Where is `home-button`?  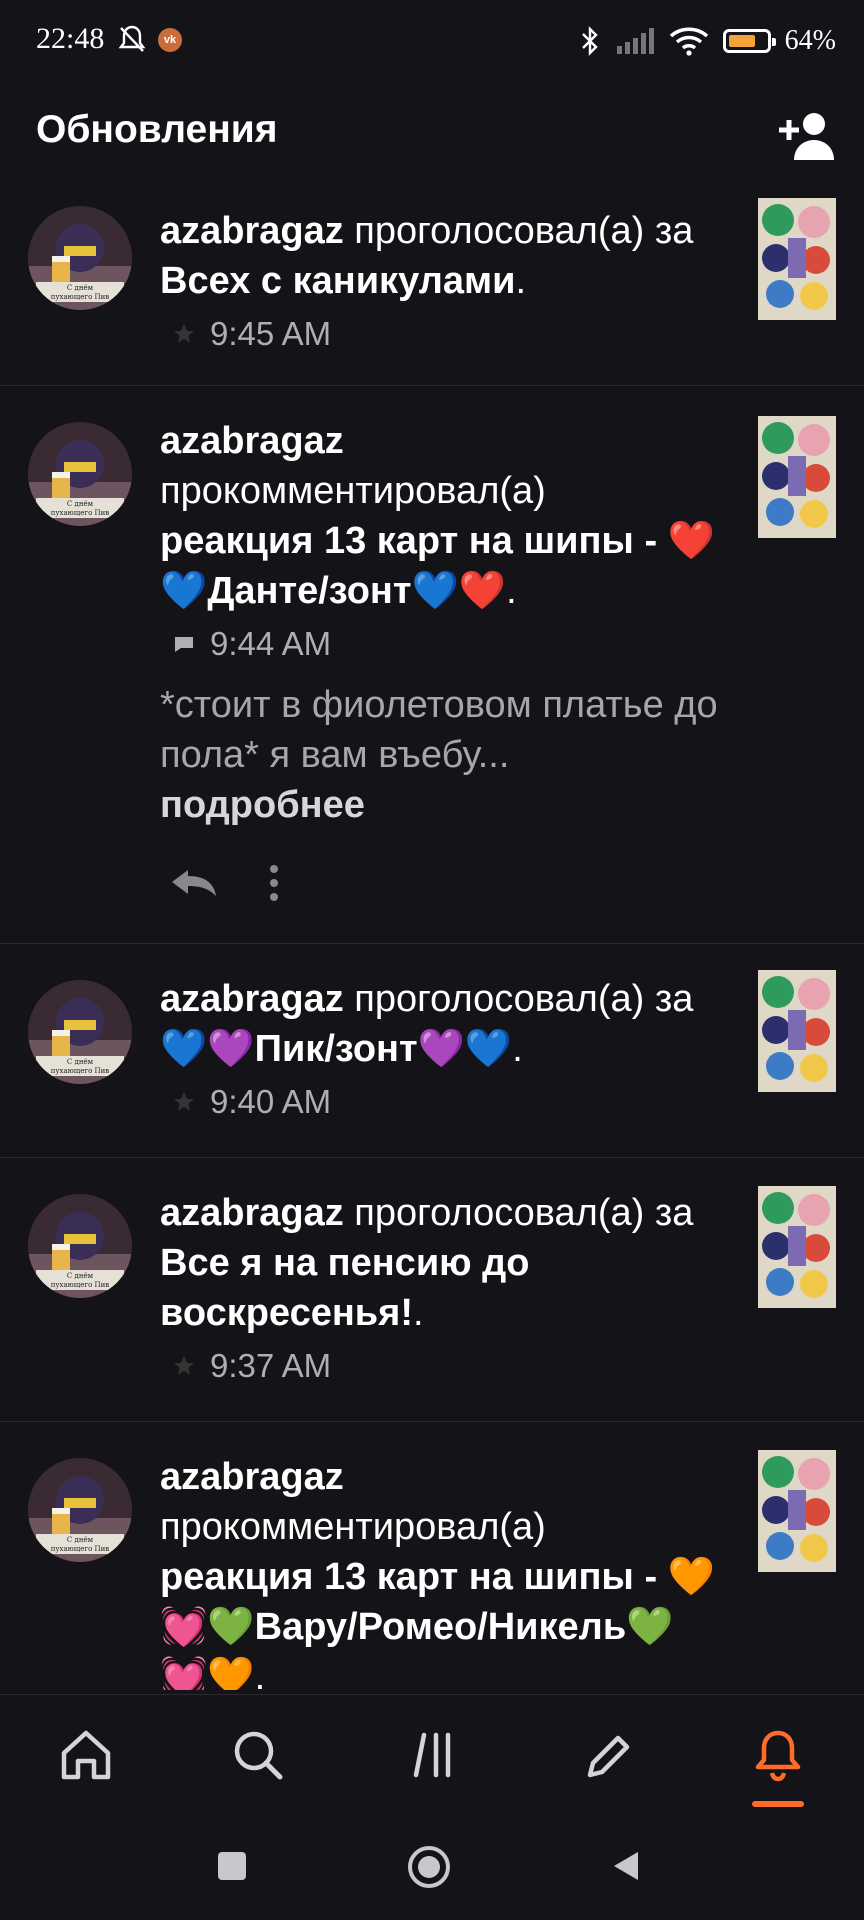
home-button is located at coordinates (429, 1867).